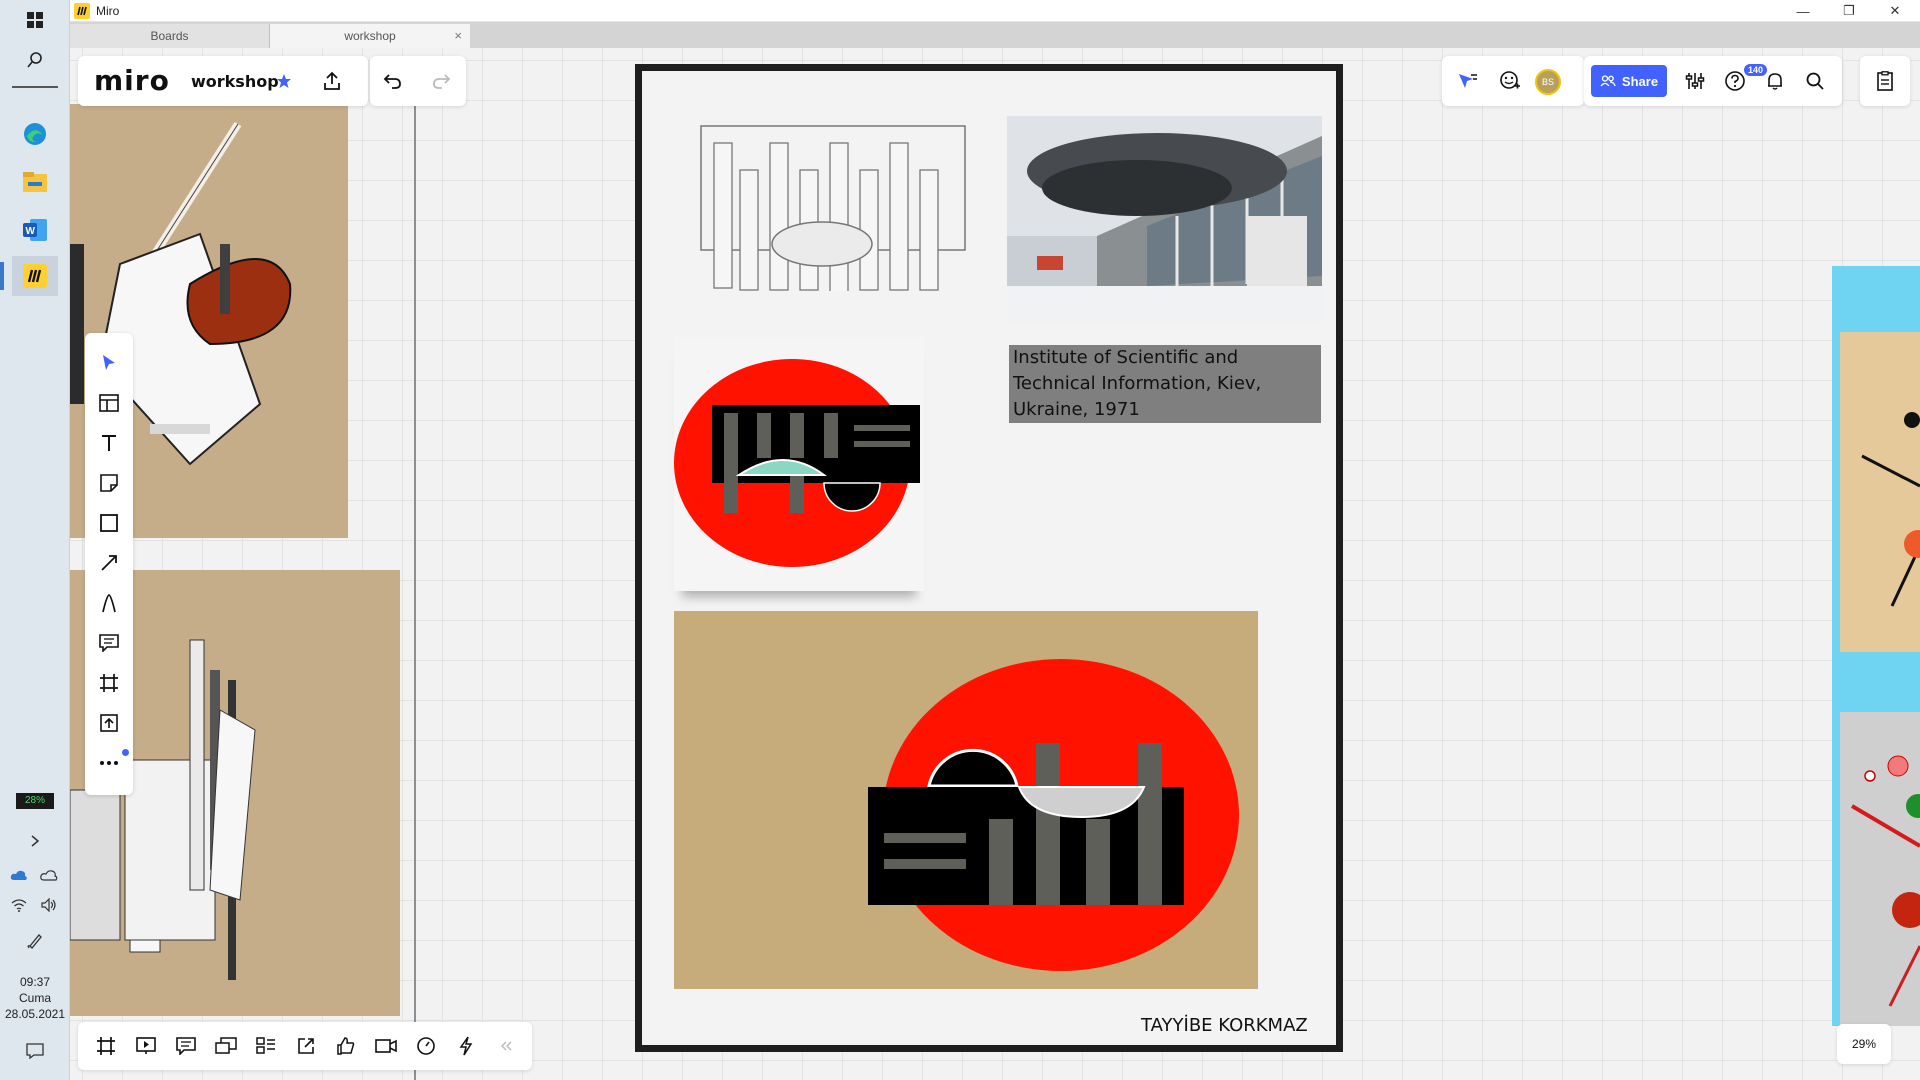  Describe the element at coordinates (49, 905) in the screenshot. I see `volume-icon` at that location.